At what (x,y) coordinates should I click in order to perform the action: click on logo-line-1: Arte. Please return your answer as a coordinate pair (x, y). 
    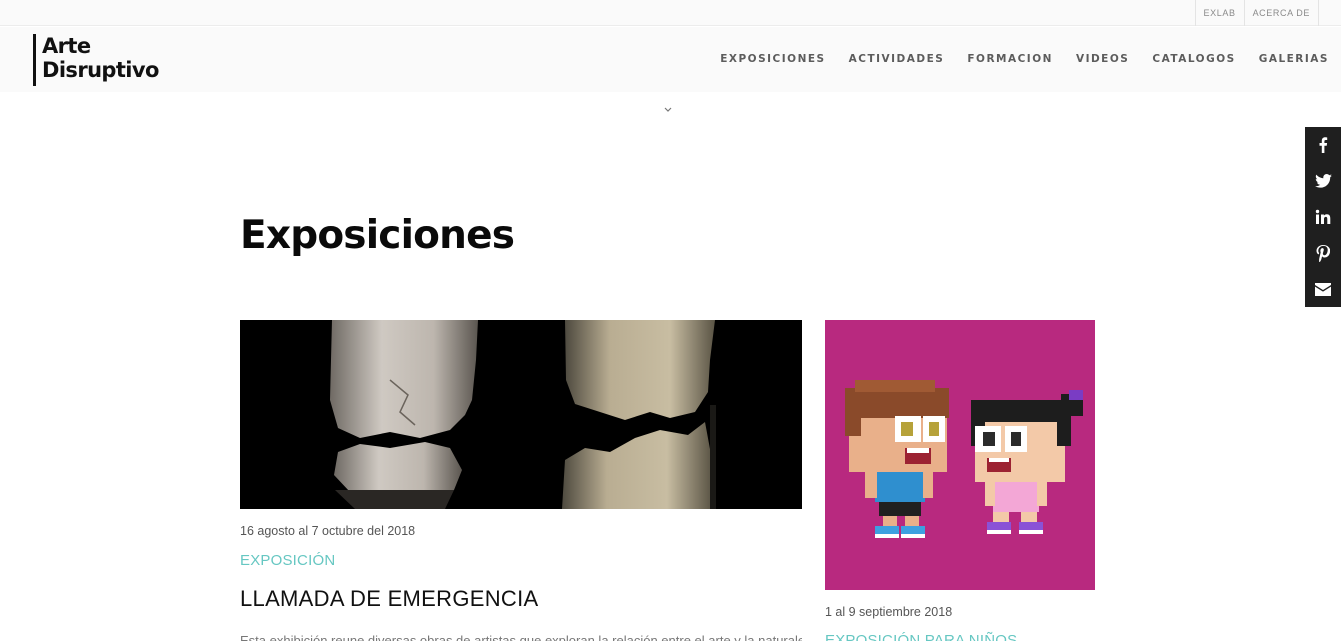
    Looking at the image, I should click on (66, 46).